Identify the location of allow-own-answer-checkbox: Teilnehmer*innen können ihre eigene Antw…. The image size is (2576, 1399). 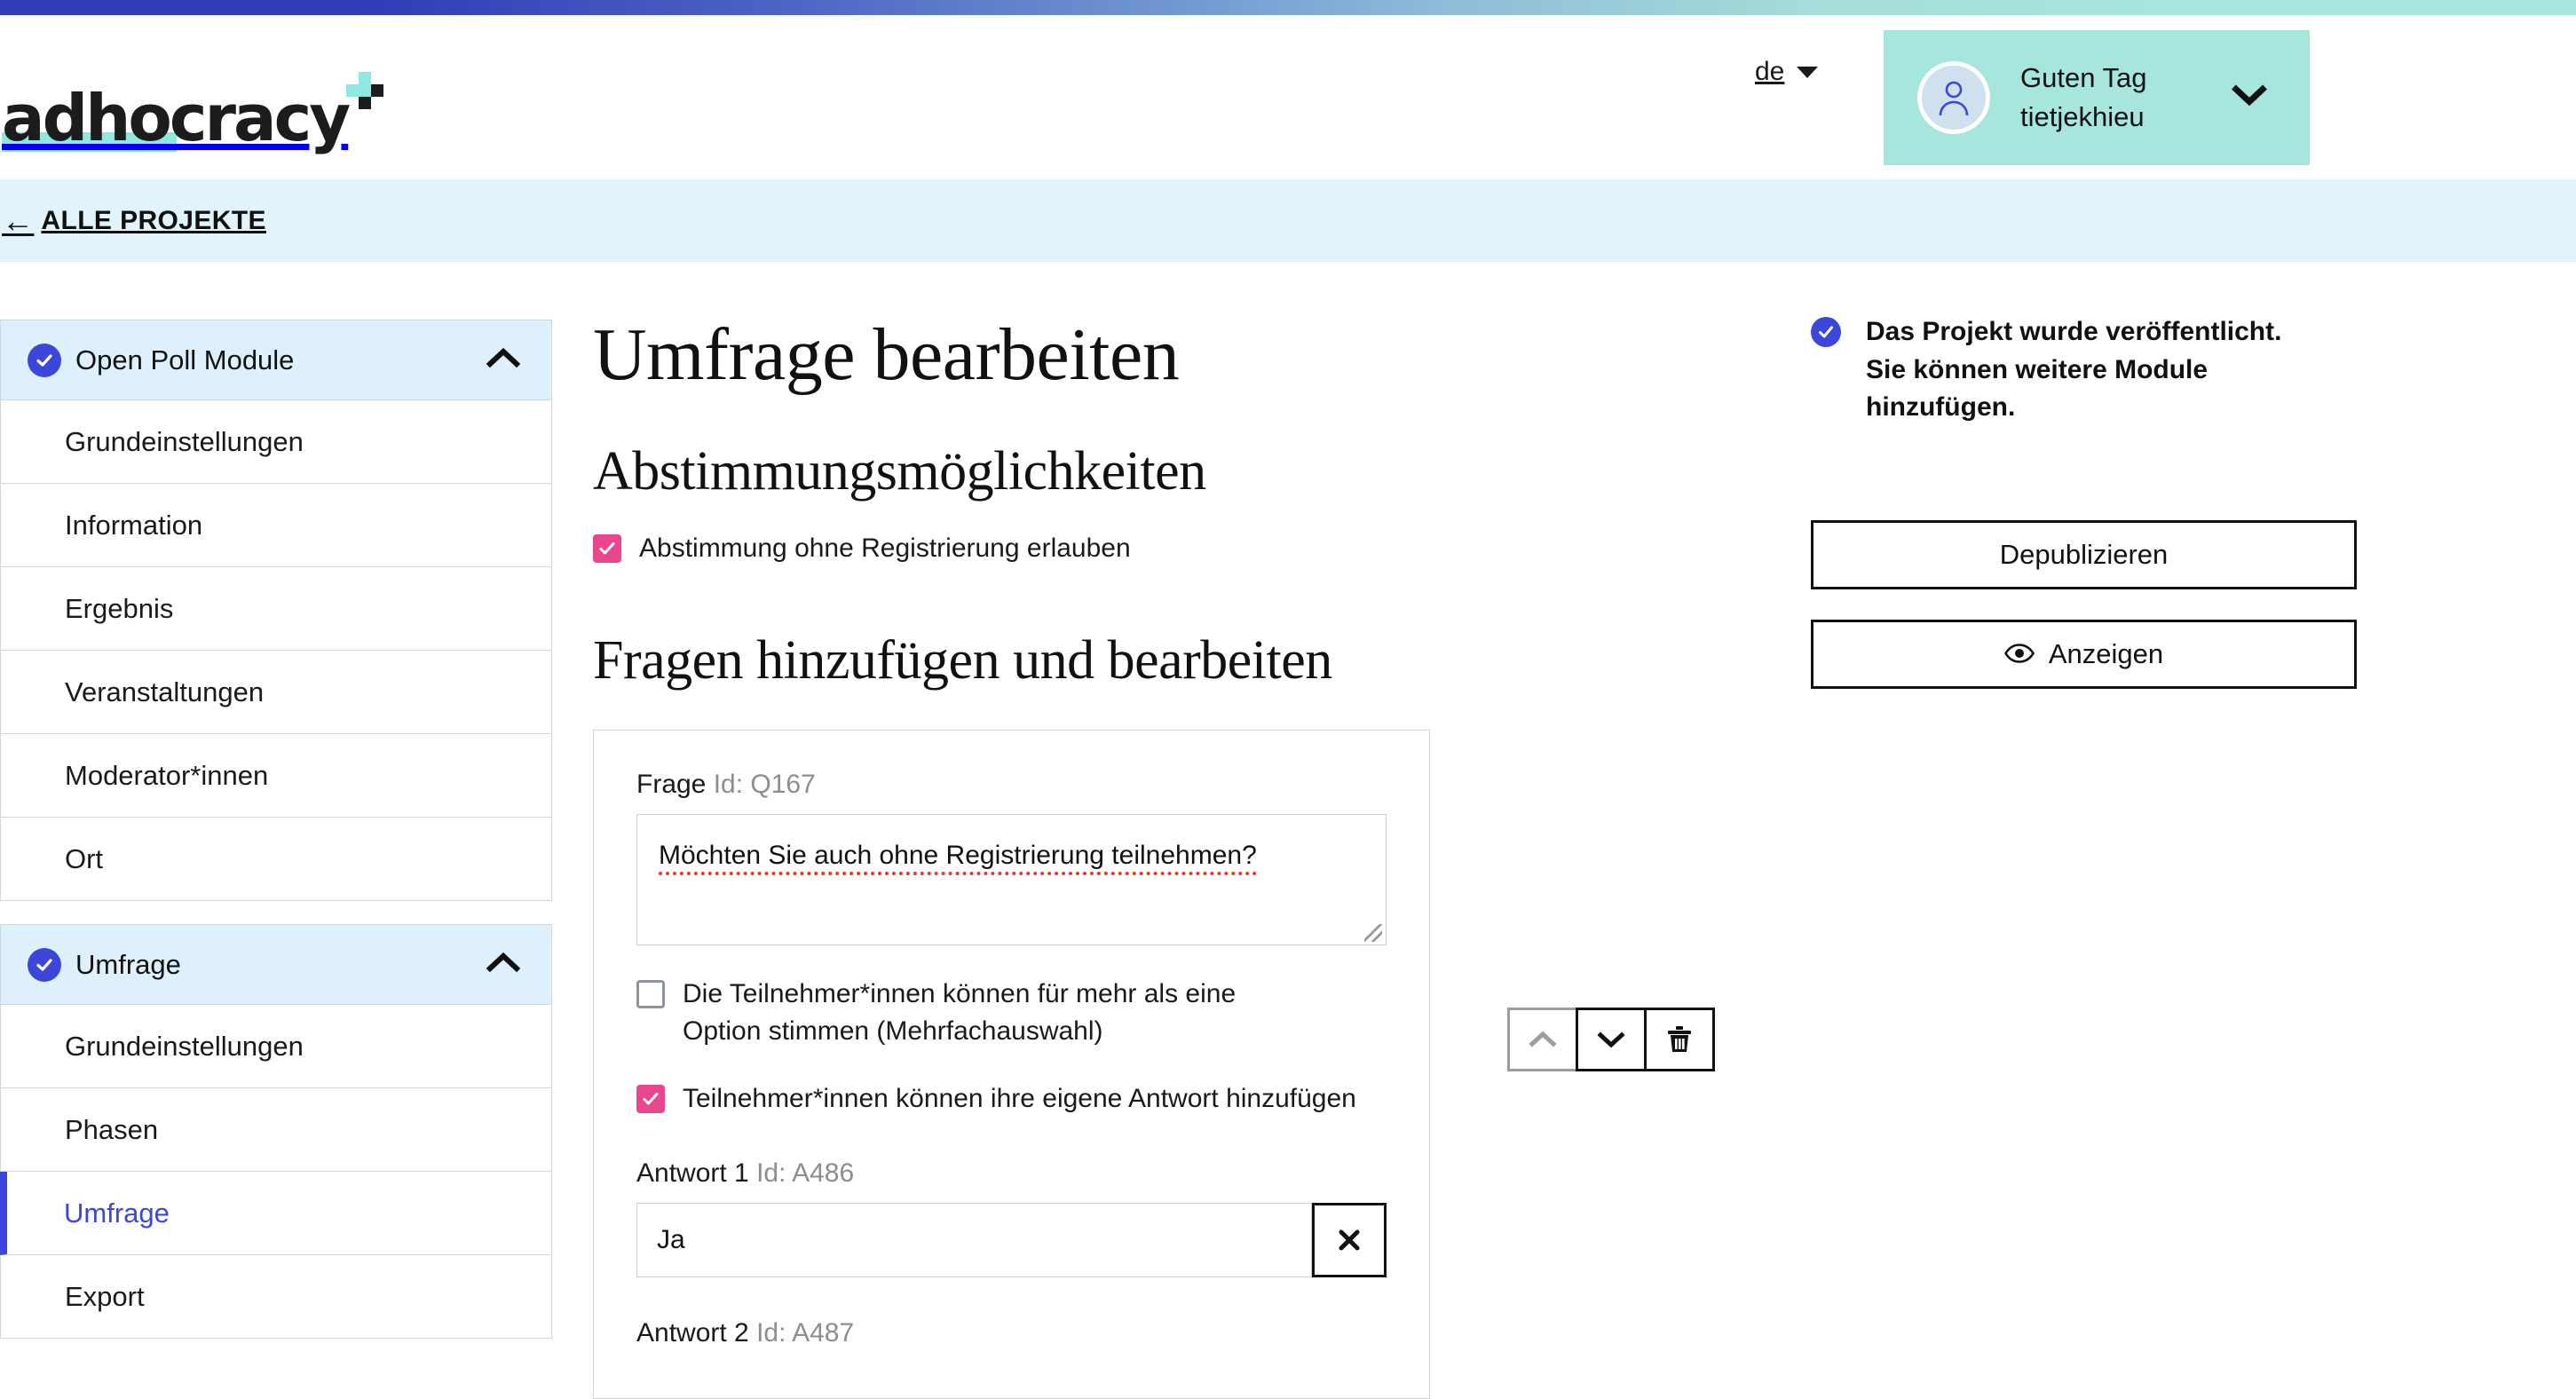
(1011, 1099).